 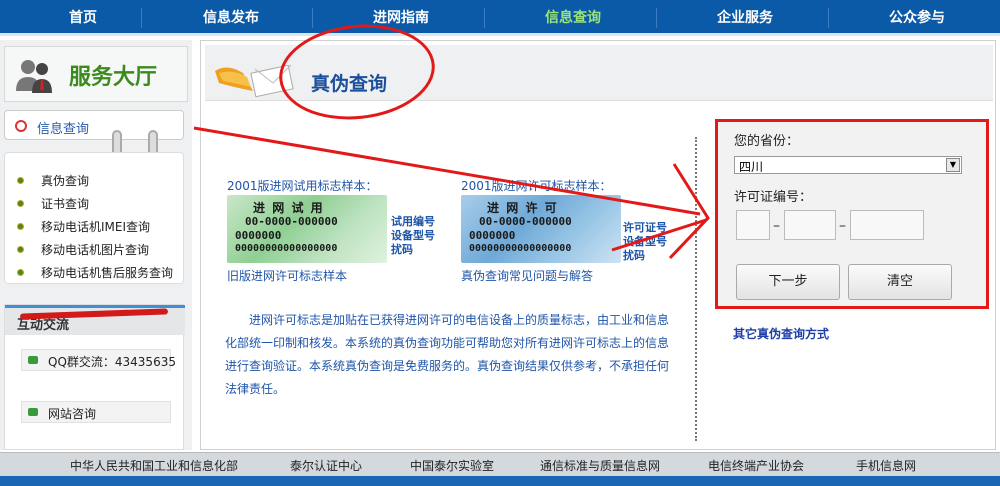 I want to click on footer-link-standards: 通信标准与质量信息网, so click(x=600, y=465).